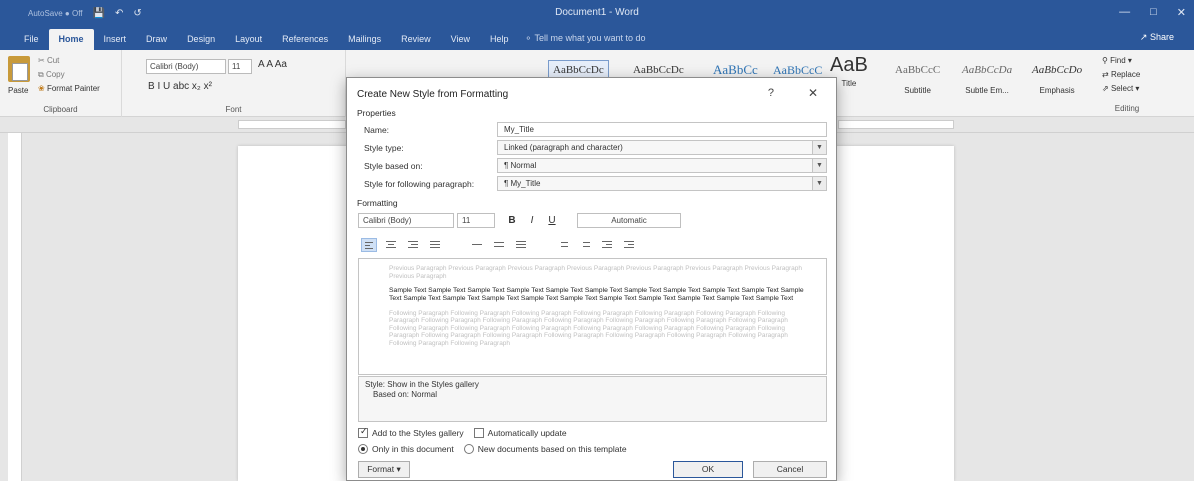 The image size is (1194, 481). I want to click on style-gallery-item: AaBbCcC, so click(797, 69).